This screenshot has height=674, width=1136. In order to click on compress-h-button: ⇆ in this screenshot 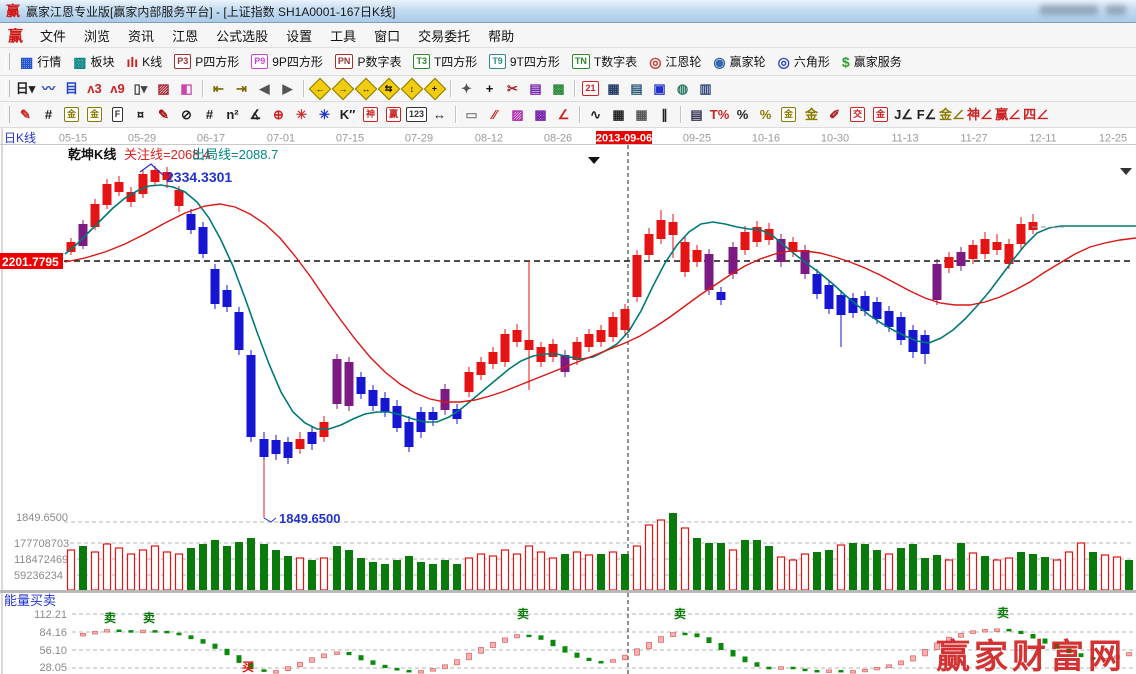, I will do `click(388, 88)`.